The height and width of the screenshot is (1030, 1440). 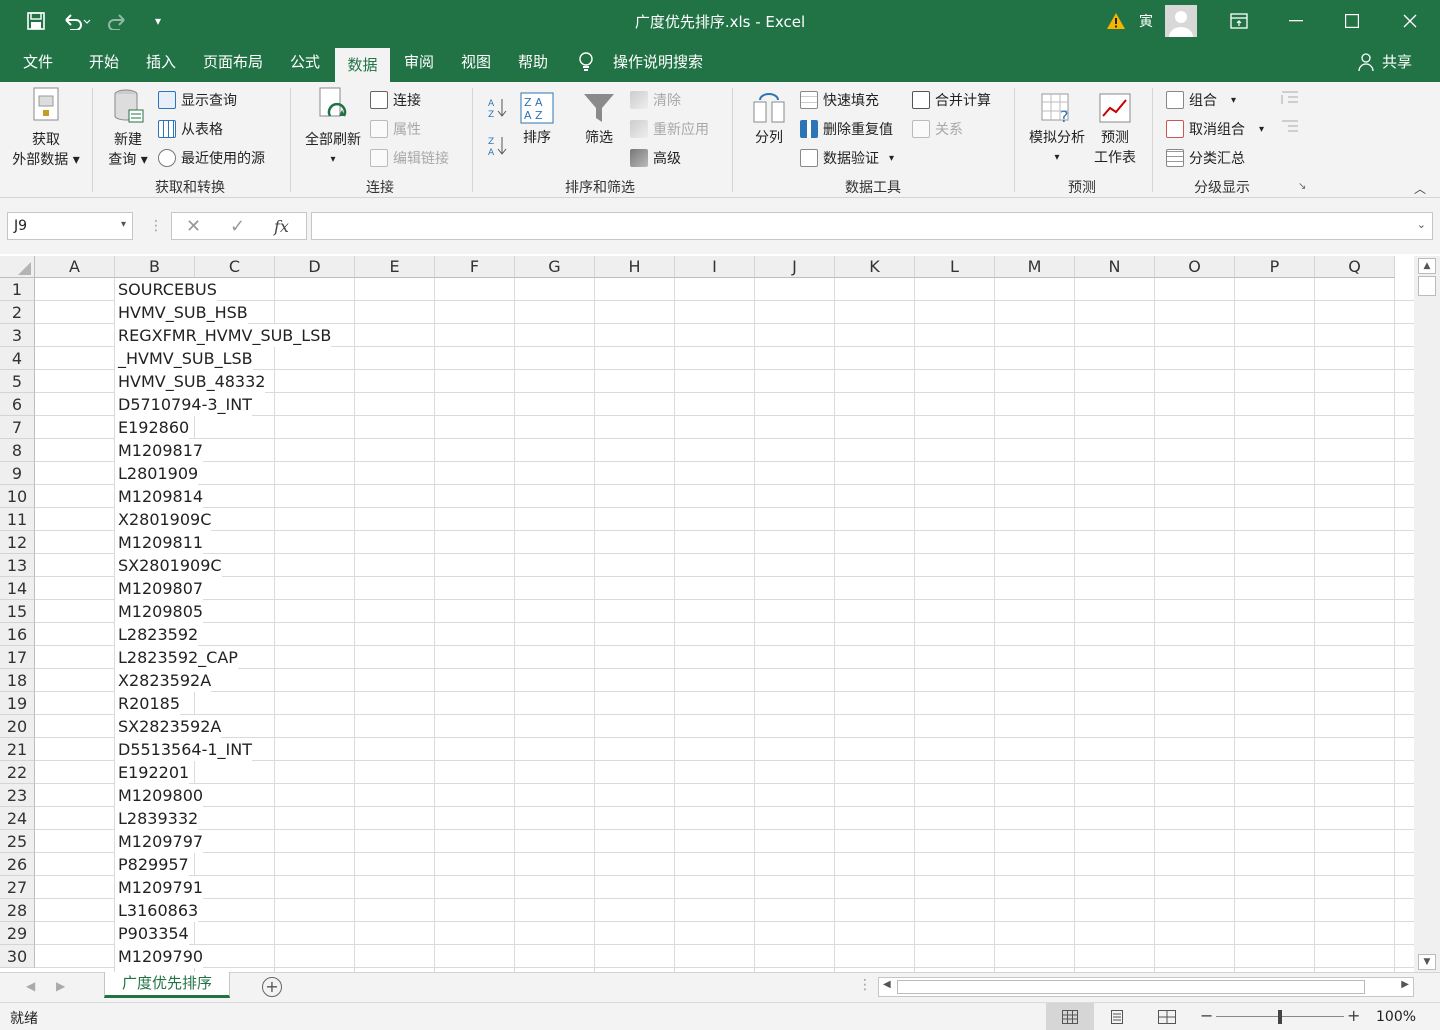 What do you see at coordinates (865, 985) in the screenshot?
I see `tab-splitter-icon: ⋮` at bounding box center [865, 985].